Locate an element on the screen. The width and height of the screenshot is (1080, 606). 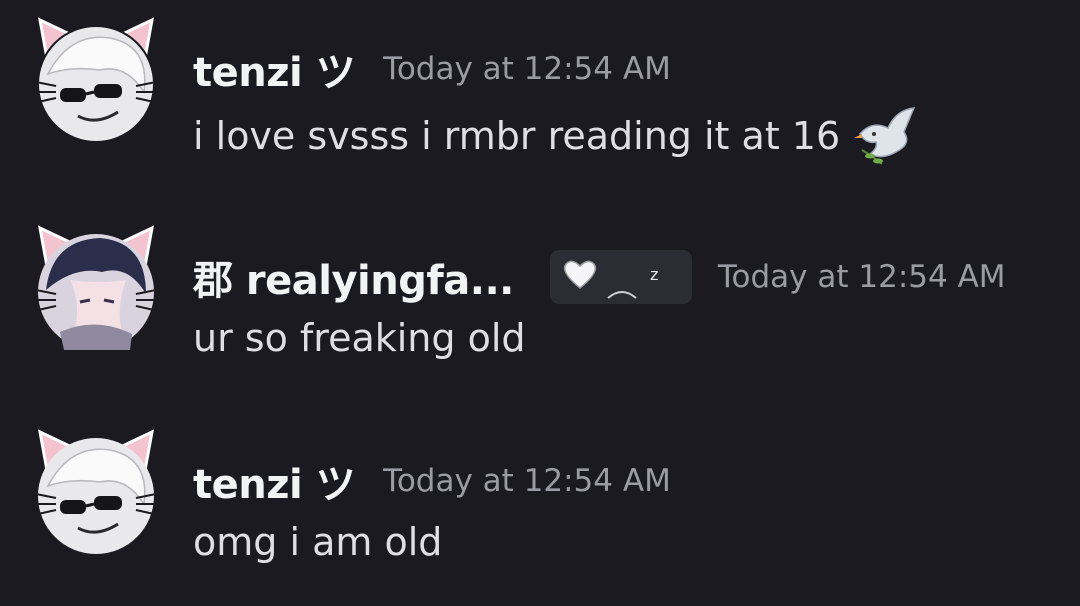
message-content: ur so freaking old is located at coordinates (359, 338).